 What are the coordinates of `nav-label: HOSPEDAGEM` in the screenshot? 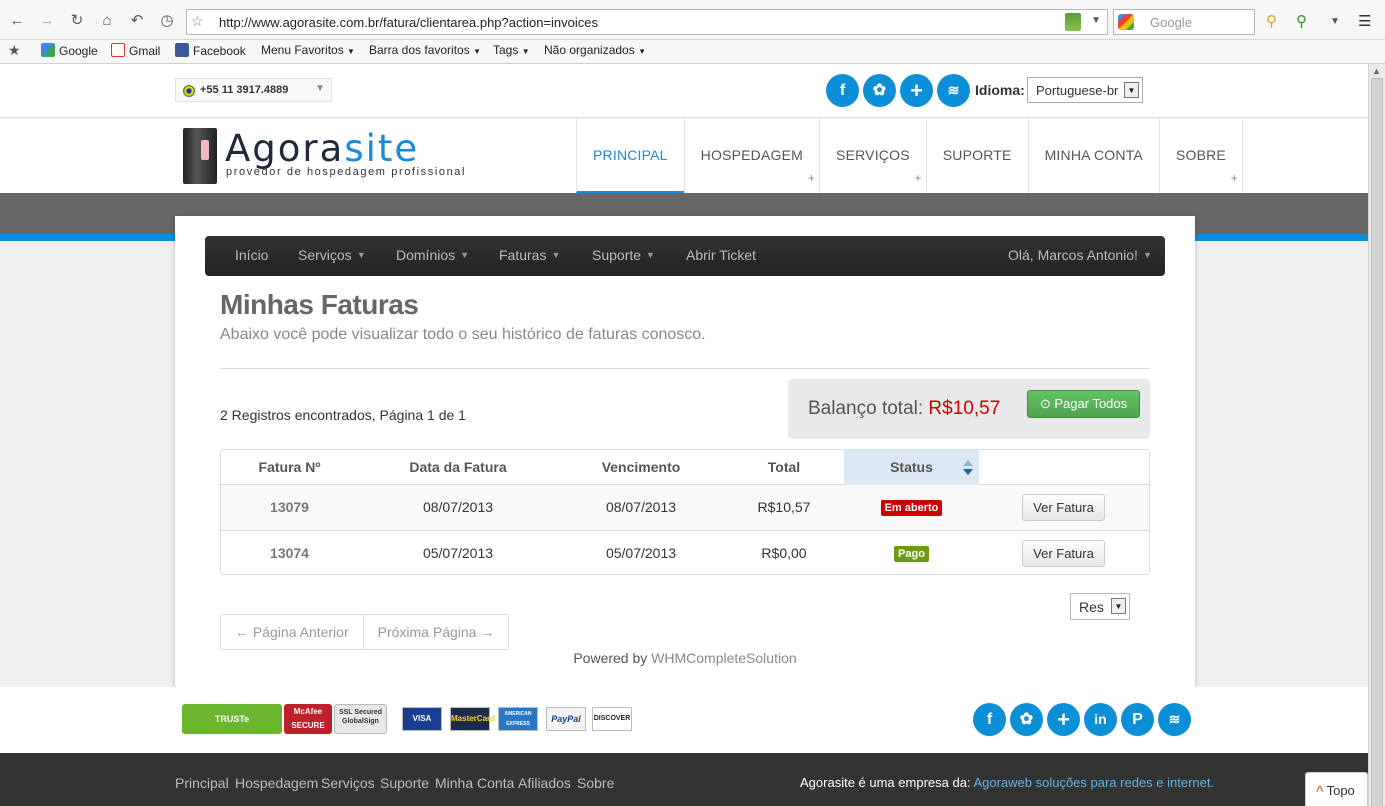 It's located at (752, 155).